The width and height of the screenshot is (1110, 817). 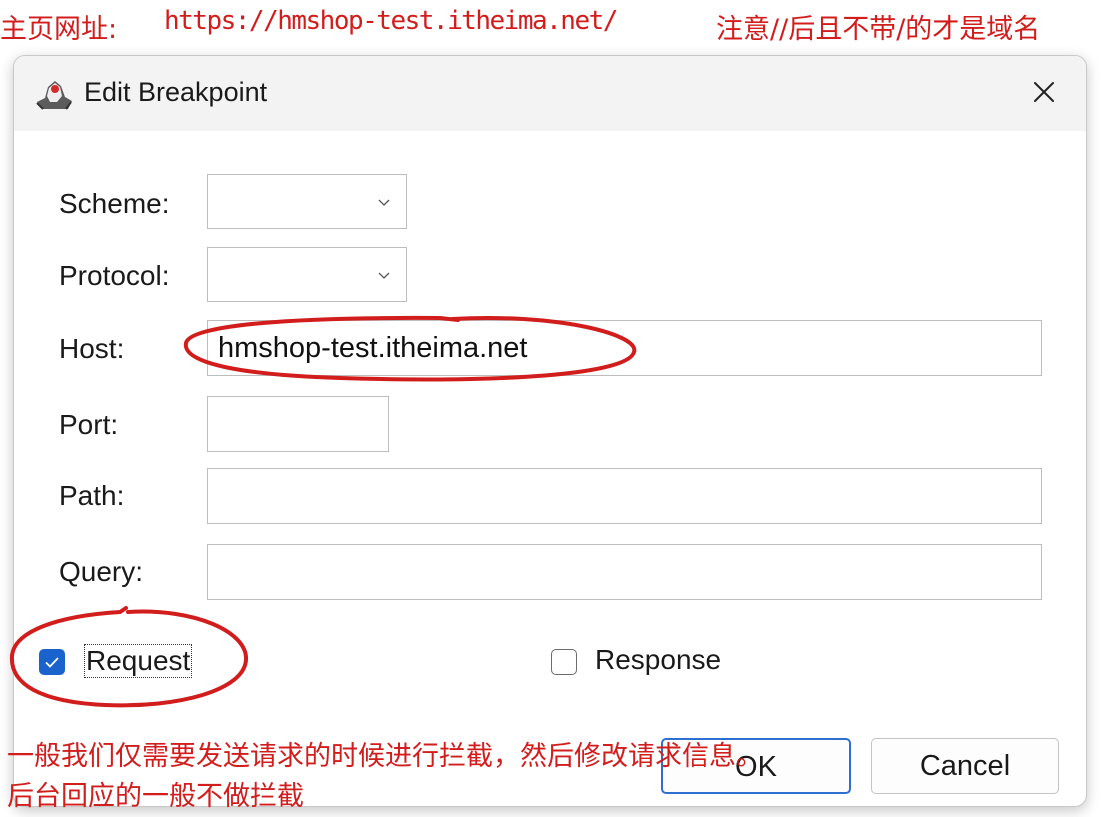 I want to click on host-label: Host:, so click(x=92, y=348).